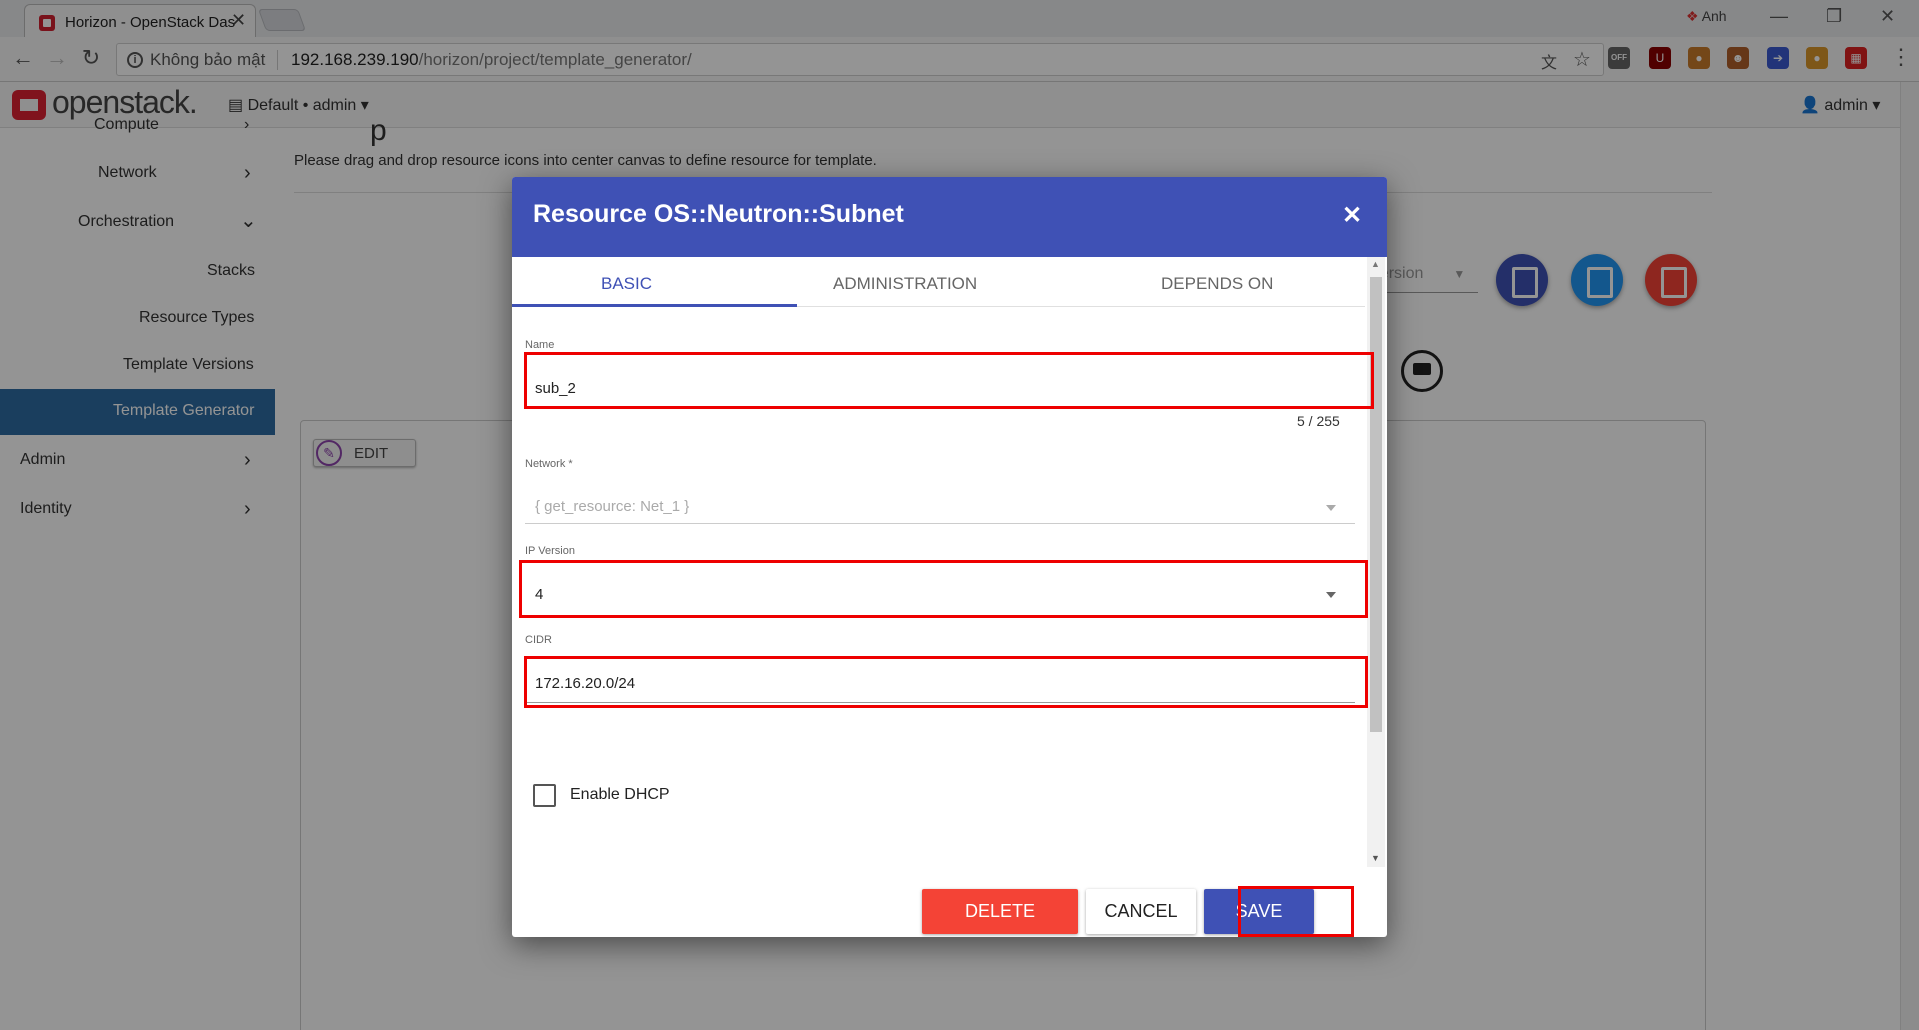 Image resolution: width=1919 pixels, height=1030 pixels. I want to click on name-char-counter: 5 / 255, so click(1318, 421).